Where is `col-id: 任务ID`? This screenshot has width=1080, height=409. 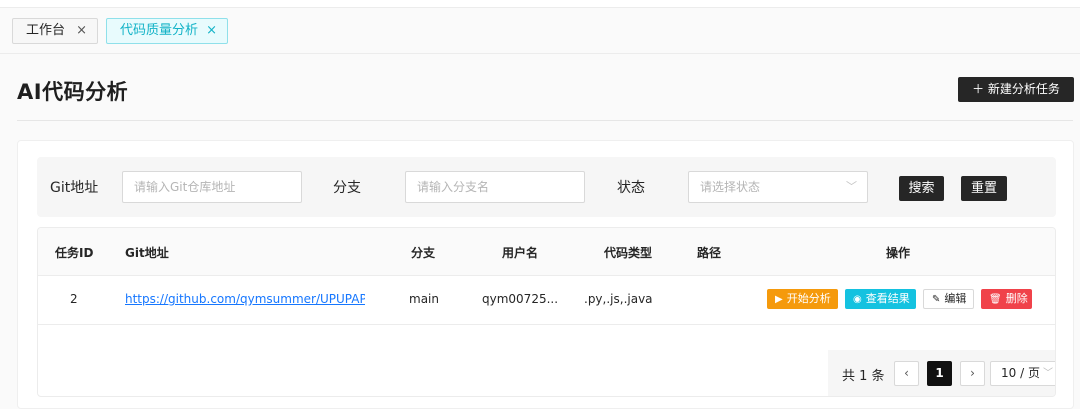 col-id: 任务ID is located at coordinates (74, 253).